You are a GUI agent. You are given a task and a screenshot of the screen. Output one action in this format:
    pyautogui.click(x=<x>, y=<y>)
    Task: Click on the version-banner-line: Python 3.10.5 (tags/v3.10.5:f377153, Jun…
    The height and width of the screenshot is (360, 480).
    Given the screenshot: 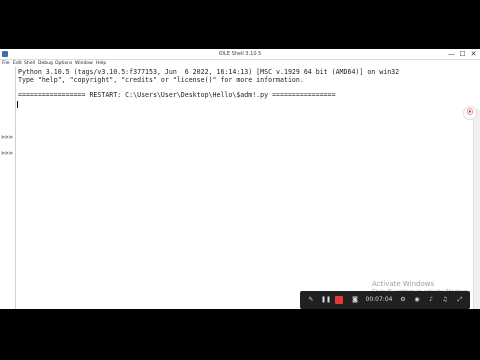 What is the action you would take?
    pyautogui.click(x=209, y=72)
    